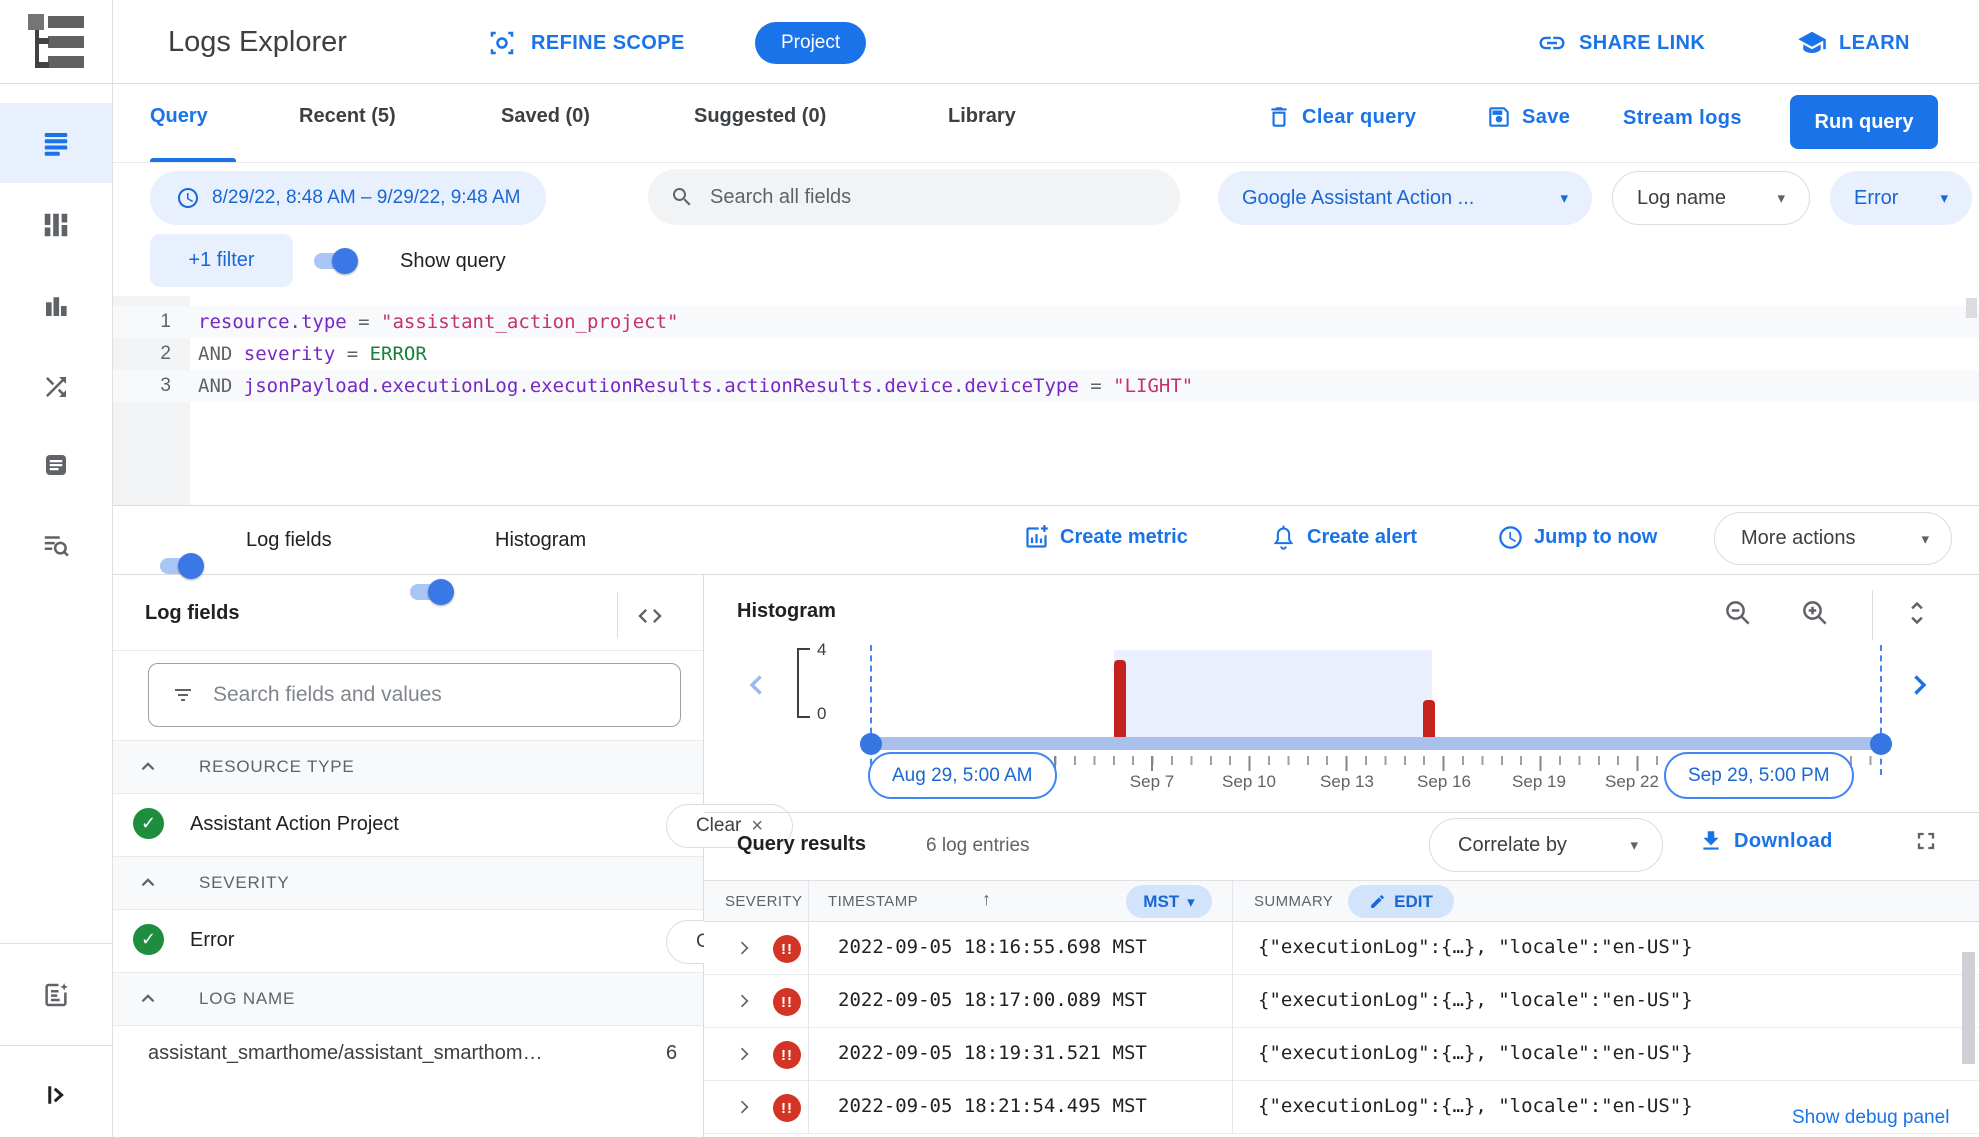 Image resolution: width=1979 pixels, height=1137 pixels. I want to click on create-alert-button: Create alert, so click(1343, 537).